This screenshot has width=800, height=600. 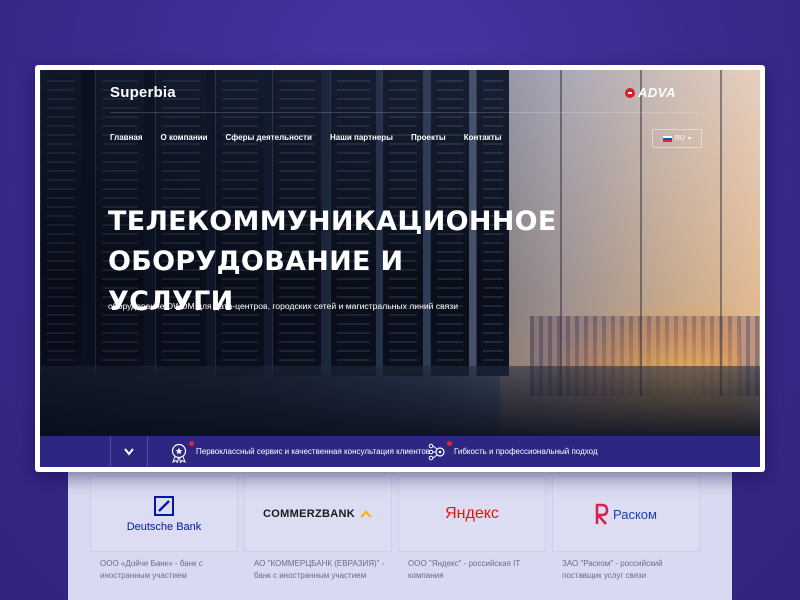 I want to click on adva-logo: ADVA, so click(x=650, y=92).